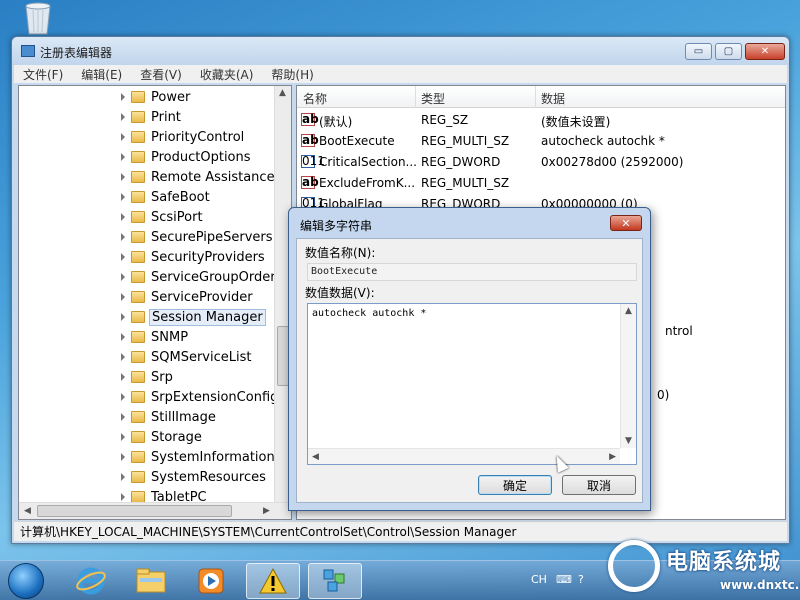 The width and height of the screenshot is (800, 600). I want to click on taskbar-ie, so click(91, 581).